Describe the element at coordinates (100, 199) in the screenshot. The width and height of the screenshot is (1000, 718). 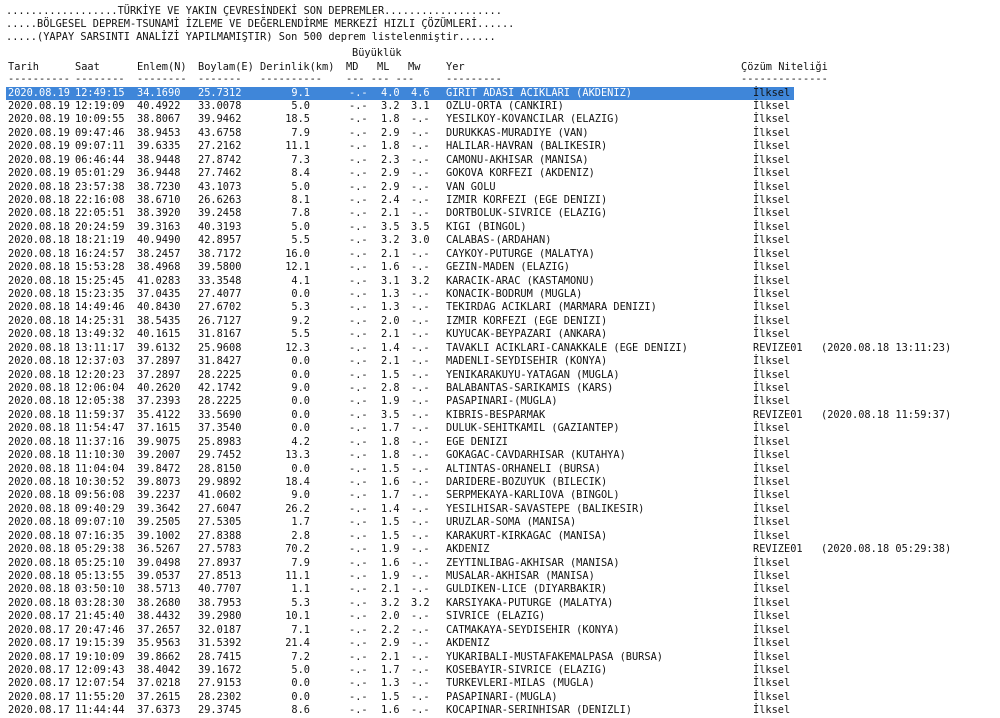
I see `cell-time: 22:16:08` at that location.